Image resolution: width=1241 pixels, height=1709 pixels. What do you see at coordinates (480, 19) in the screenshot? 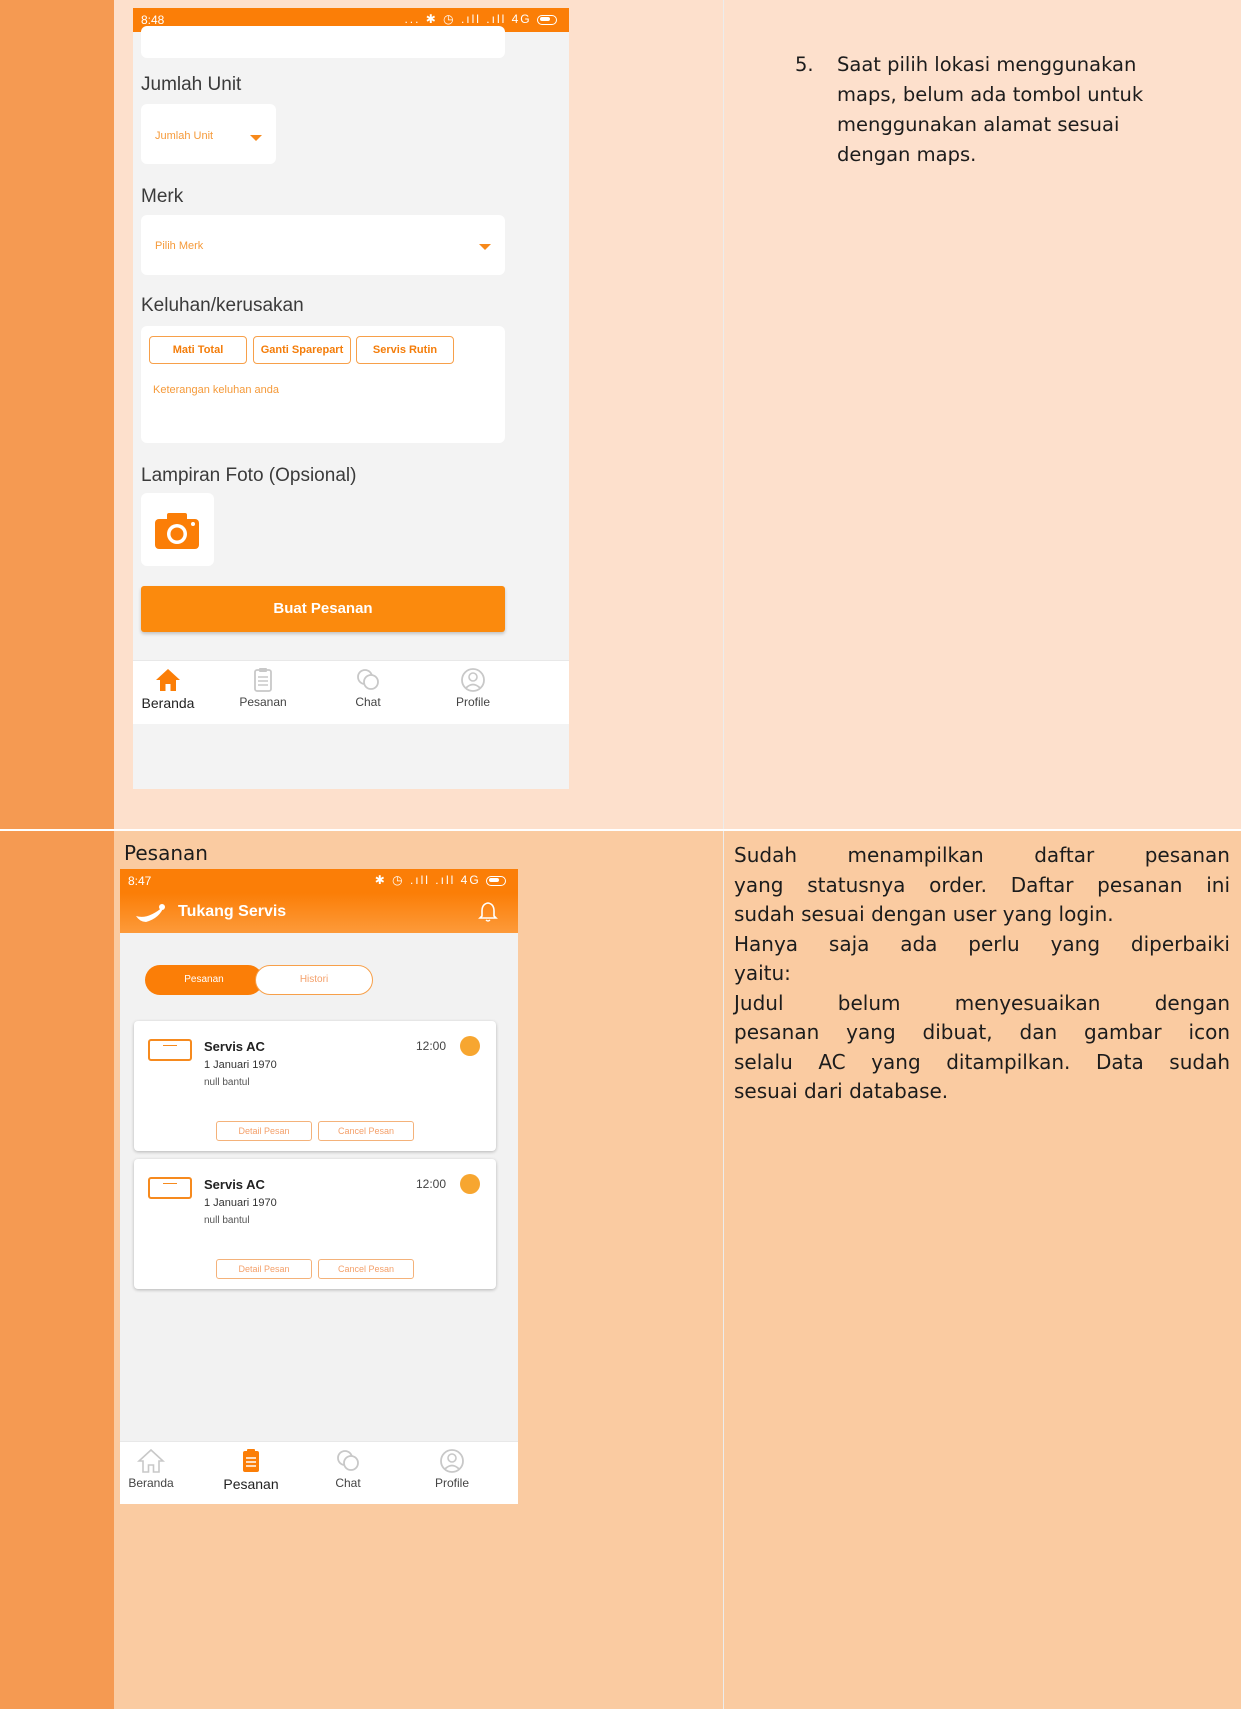
I see `status-icons: ... ✱ ◷ .ıll .ıll 4G` at bounding box center [480, 19].